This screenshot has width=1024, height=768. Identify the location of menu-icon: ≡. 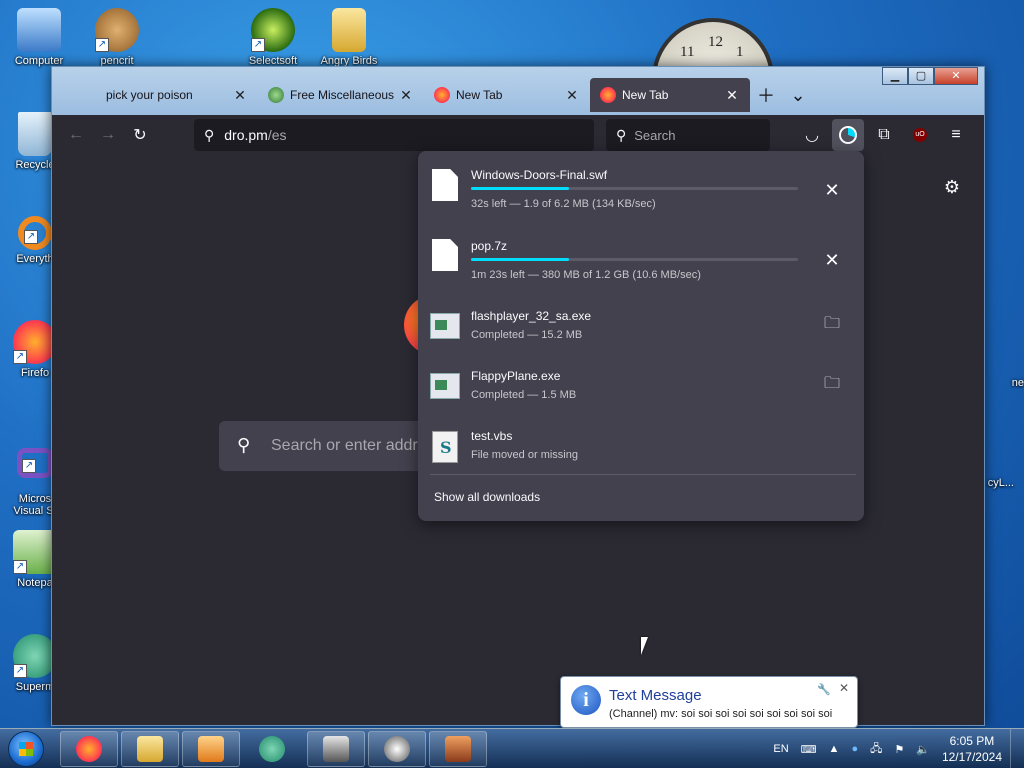
(956, 135).